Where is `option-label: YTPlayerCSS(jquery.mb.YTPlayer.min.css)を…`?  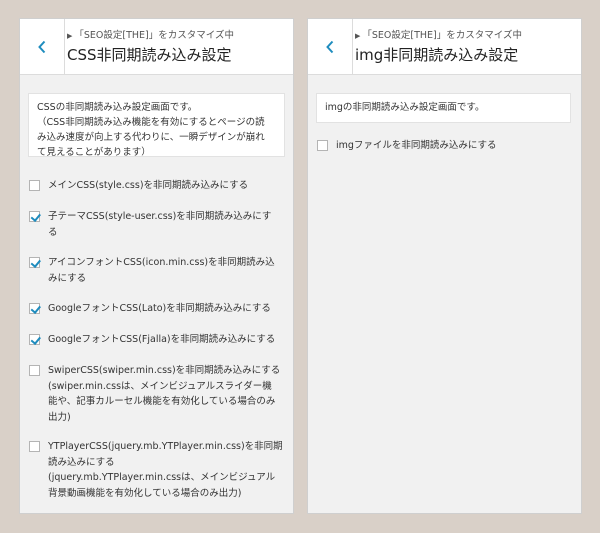
option-label: YTPlayerCSS(jquery.mb.YTPlayer.min.css)を… is located at coordinates (166, 470).